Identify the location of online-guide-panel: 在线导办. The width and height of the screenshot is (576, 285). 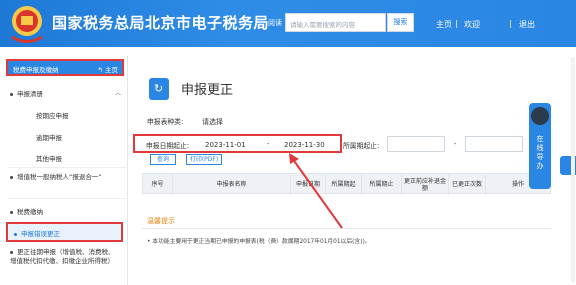
(540, 146).